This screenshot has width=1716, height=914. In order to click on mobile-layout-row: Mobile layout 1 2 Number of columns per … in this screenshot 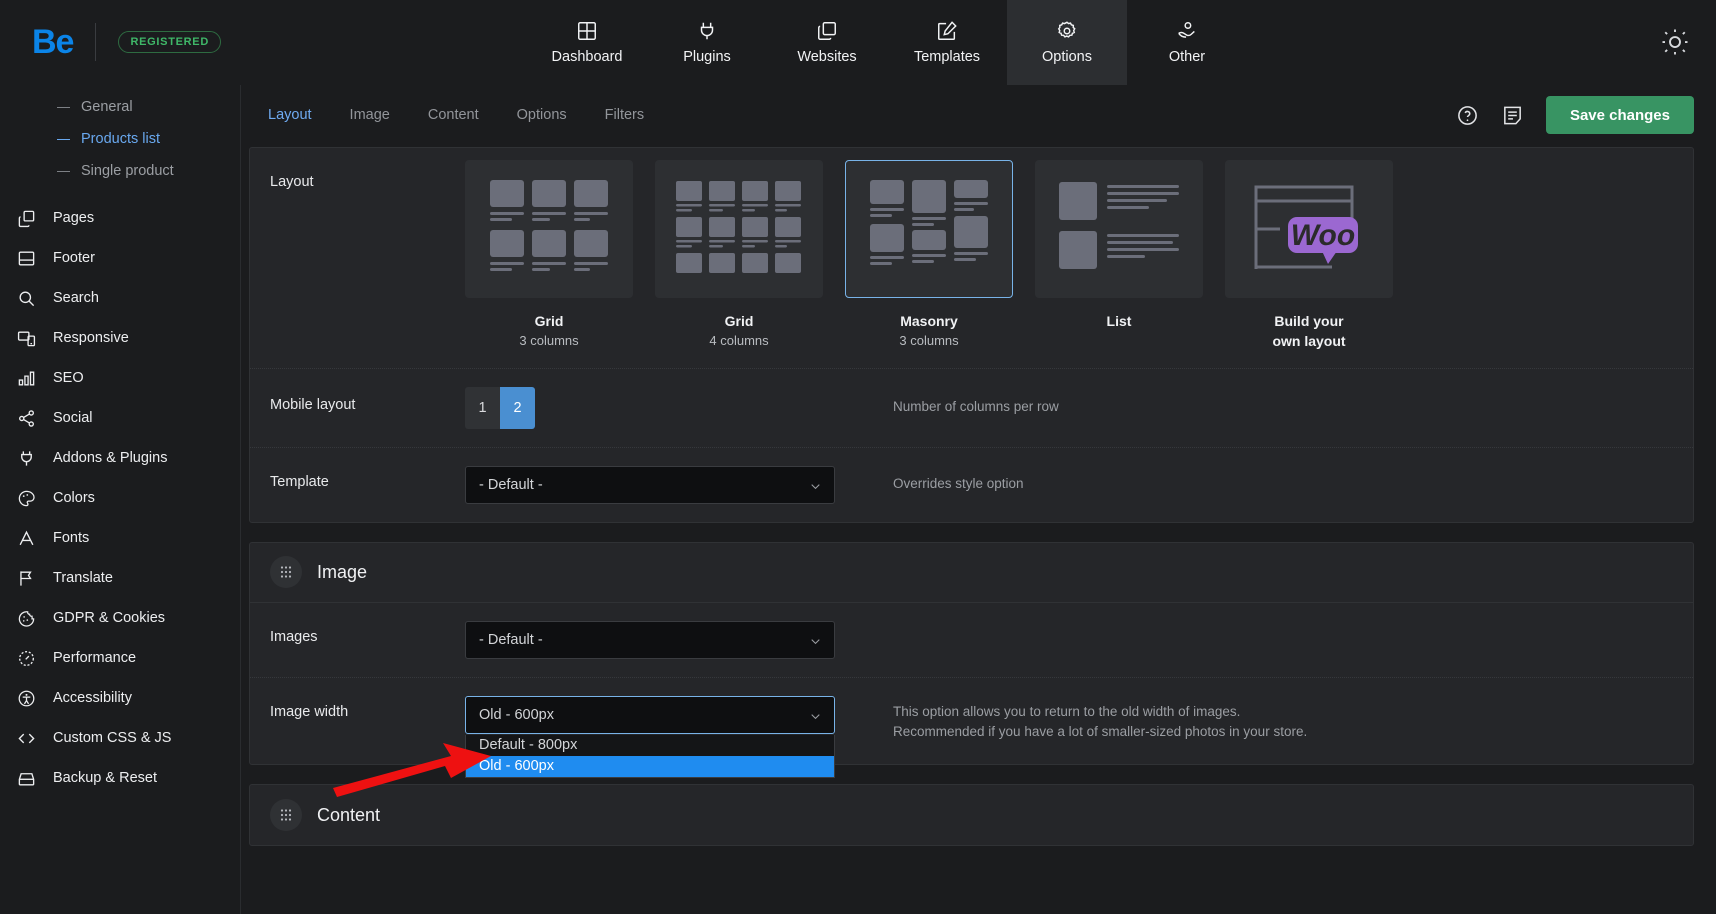, I will do `click(971, 407)`.